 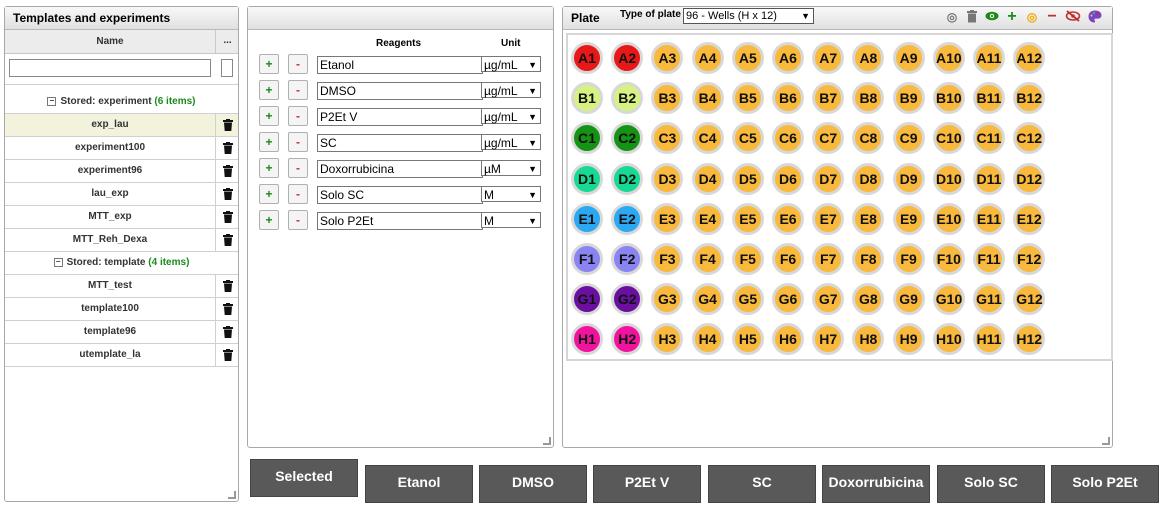 I want to click on plate-well: H8, so click(x=868, y=339).